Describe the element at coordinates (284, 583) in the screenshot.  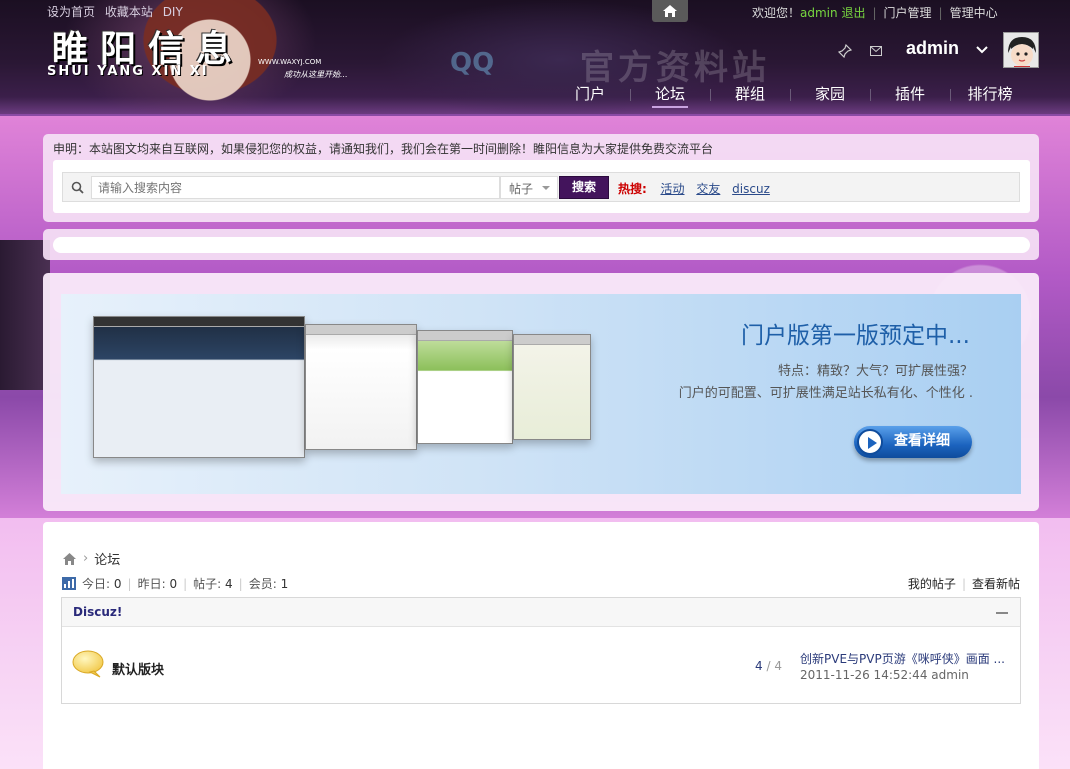
I see `members-count: 1` at that location.